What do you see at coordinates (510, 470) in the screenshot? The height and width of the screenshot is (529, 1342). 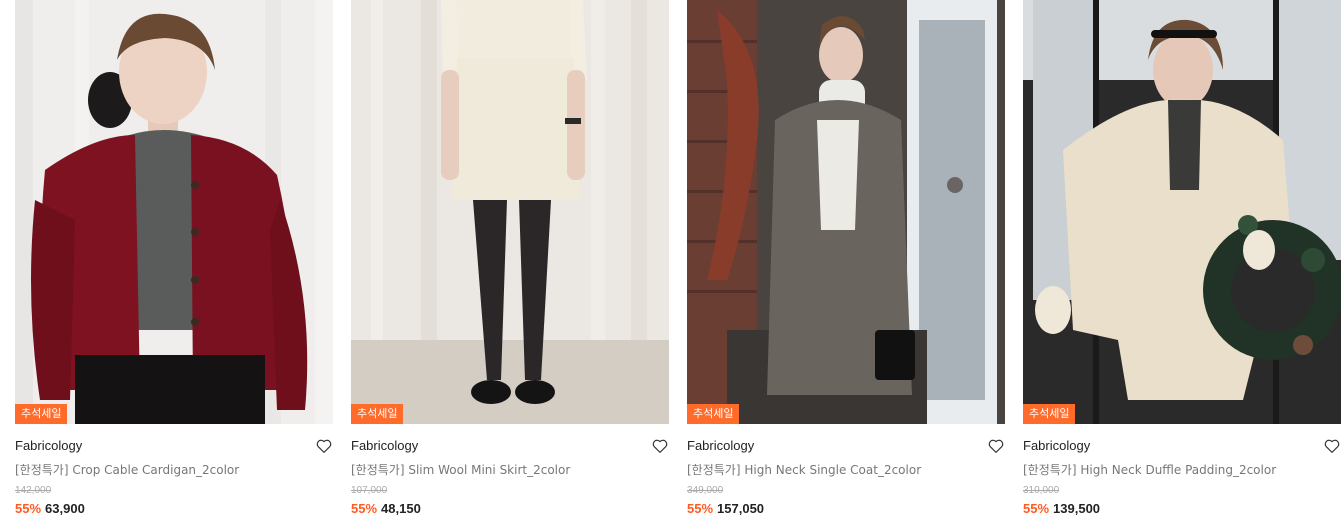 I see `product-title: [한정특가] Slim Wool Mini Skirt_2color` at bounding box center [510, 470].